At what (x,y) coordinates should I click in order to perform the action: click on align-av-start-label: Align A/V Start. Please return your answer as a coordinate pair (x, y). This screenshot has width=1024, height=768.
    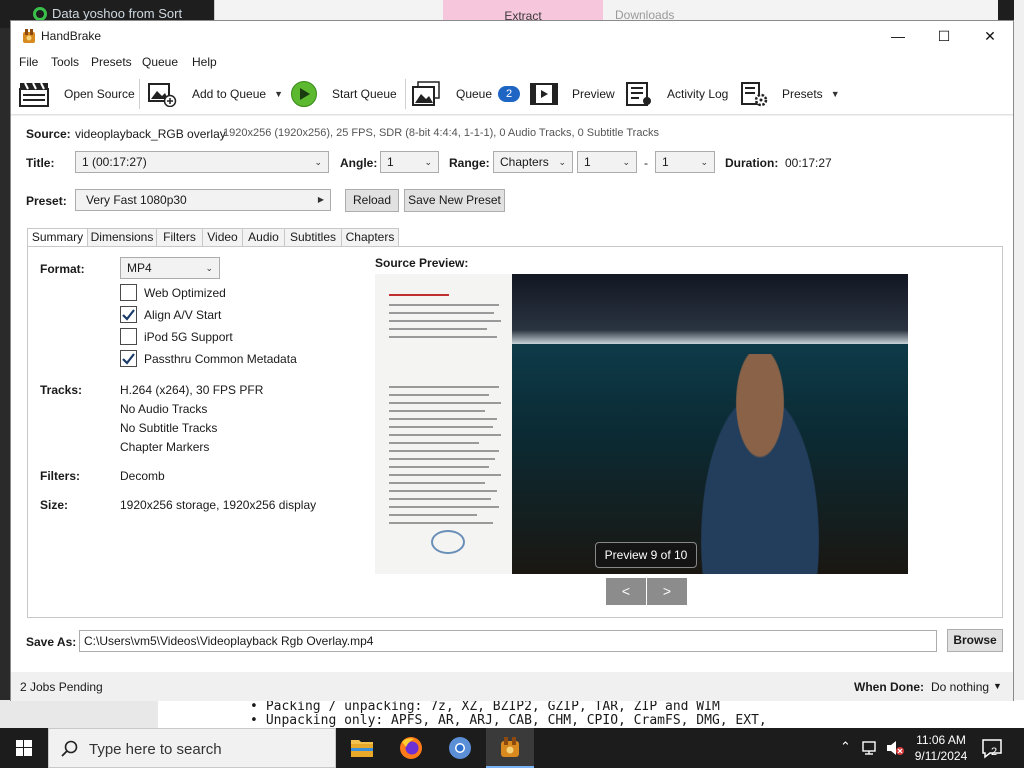
    Looking at the image, I should click on (183, 315).